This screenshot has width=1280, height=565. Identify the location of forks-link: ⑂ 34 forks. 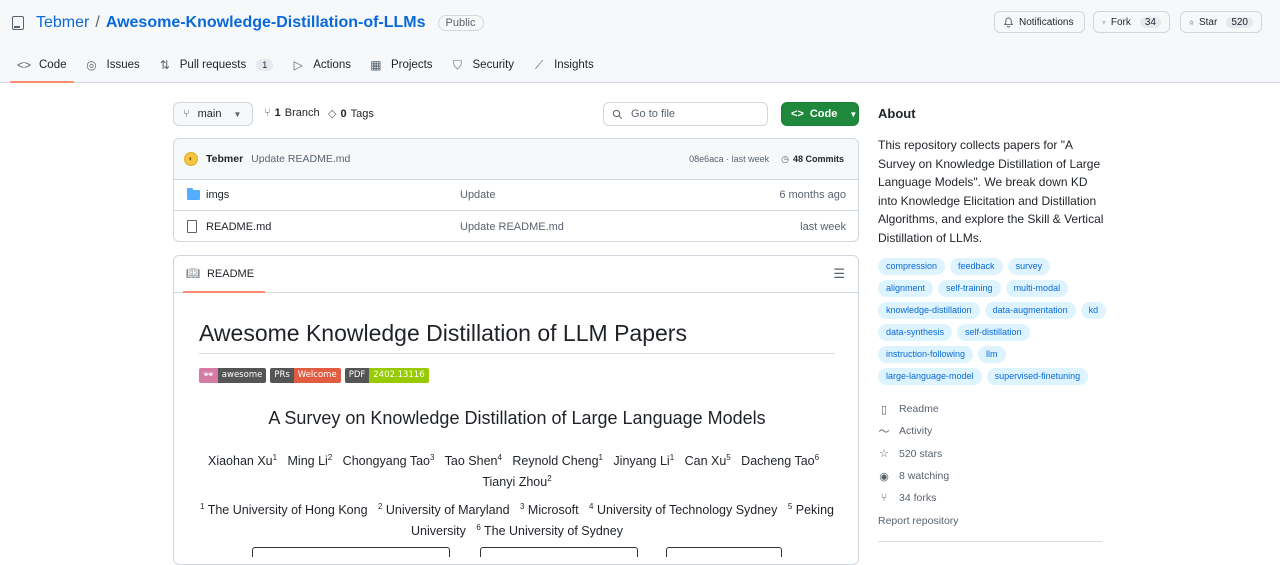
(918, 498).